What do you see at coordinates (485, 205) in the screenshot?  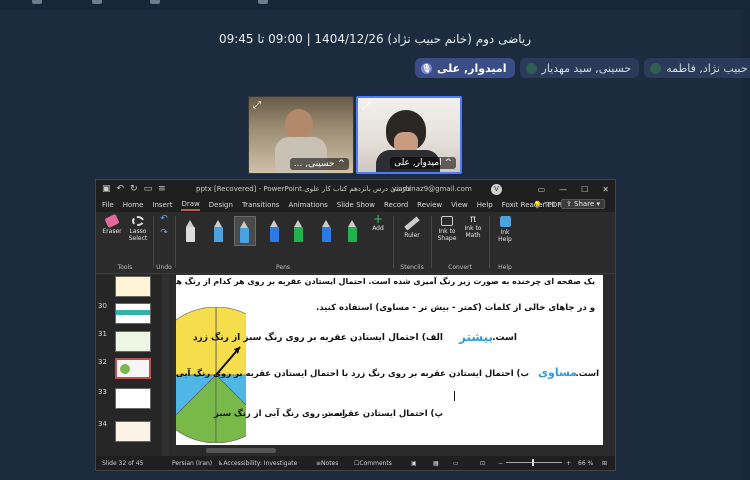 I see `tab-help: Help` at bounding box center [485, 205].